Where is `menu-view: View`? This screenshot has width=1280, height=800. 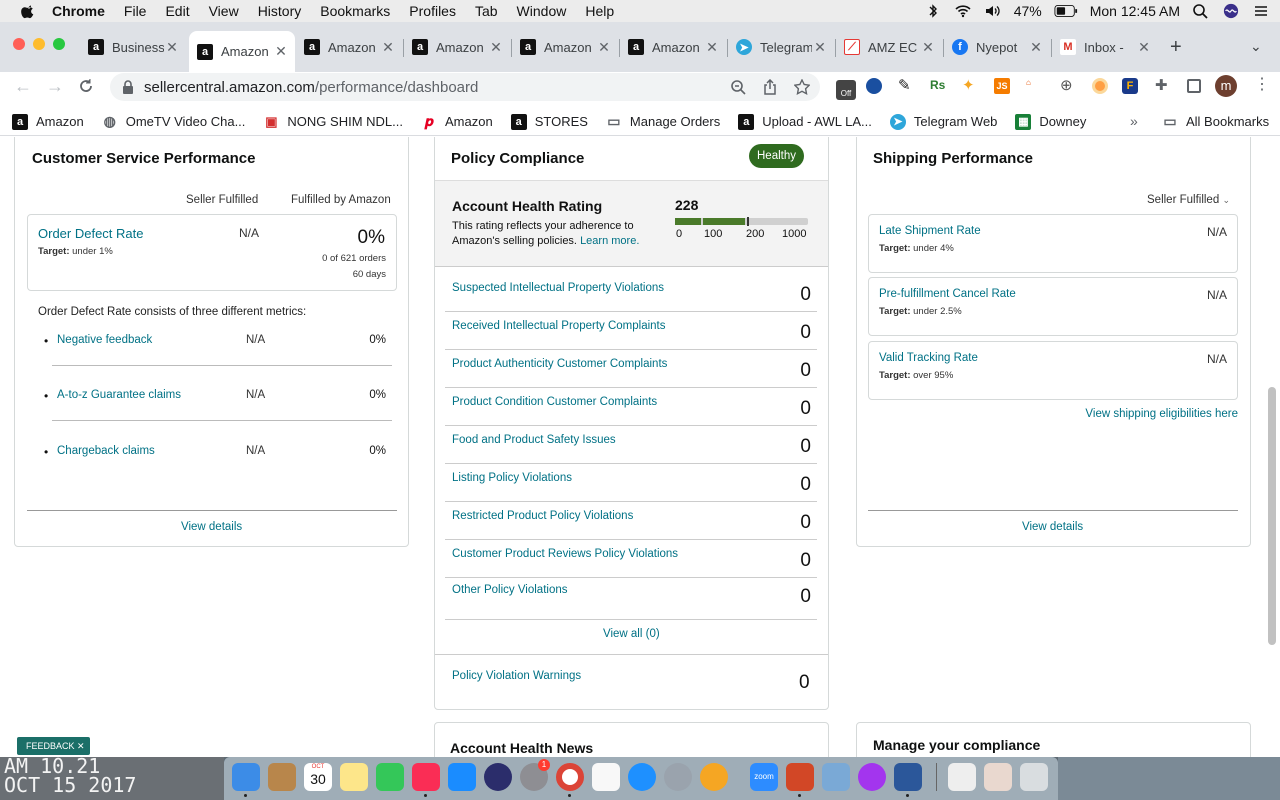 menu-view: View is located at coordinates (224, 11).